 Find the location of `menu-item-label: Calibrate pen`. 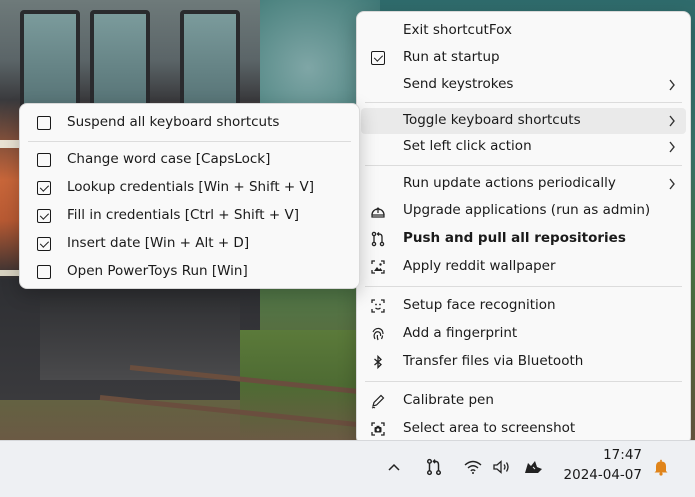

menu-item-label: Calibrate pen is located at coordinates (448, 400).